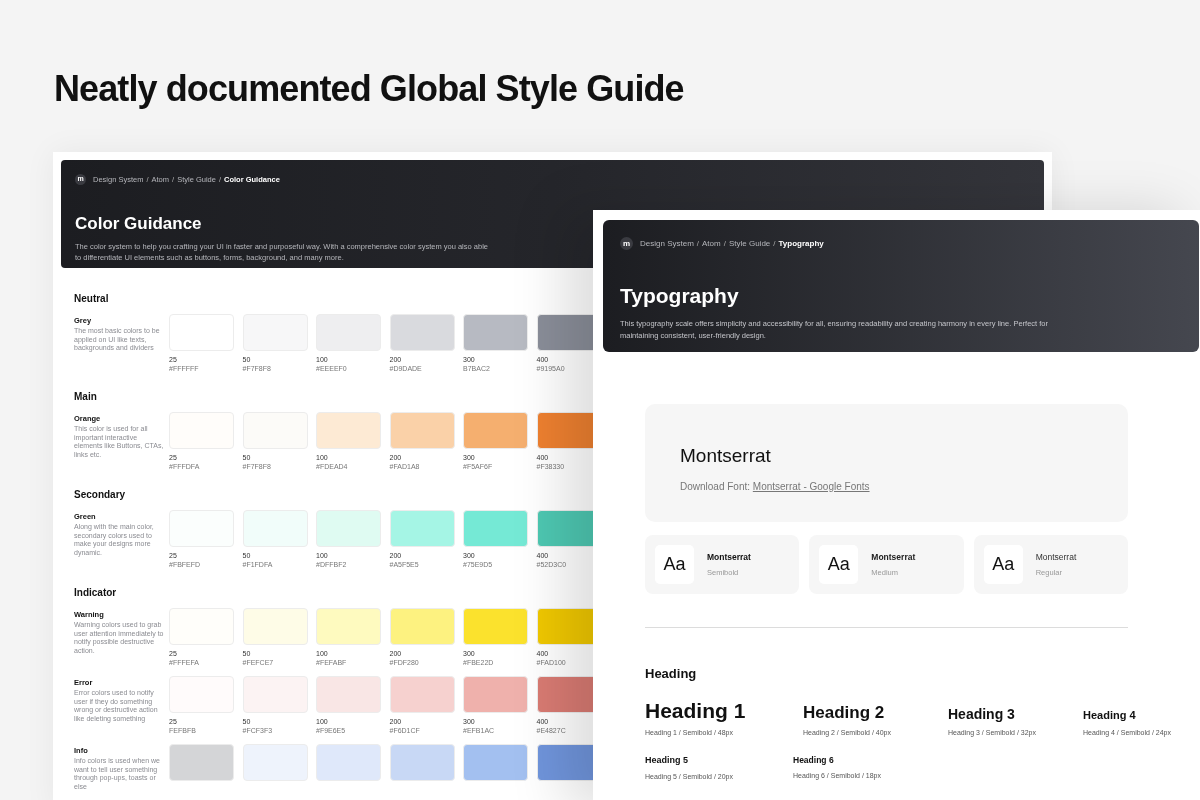  I want to click on heading-sample: Heading 3, so click(982, 714).